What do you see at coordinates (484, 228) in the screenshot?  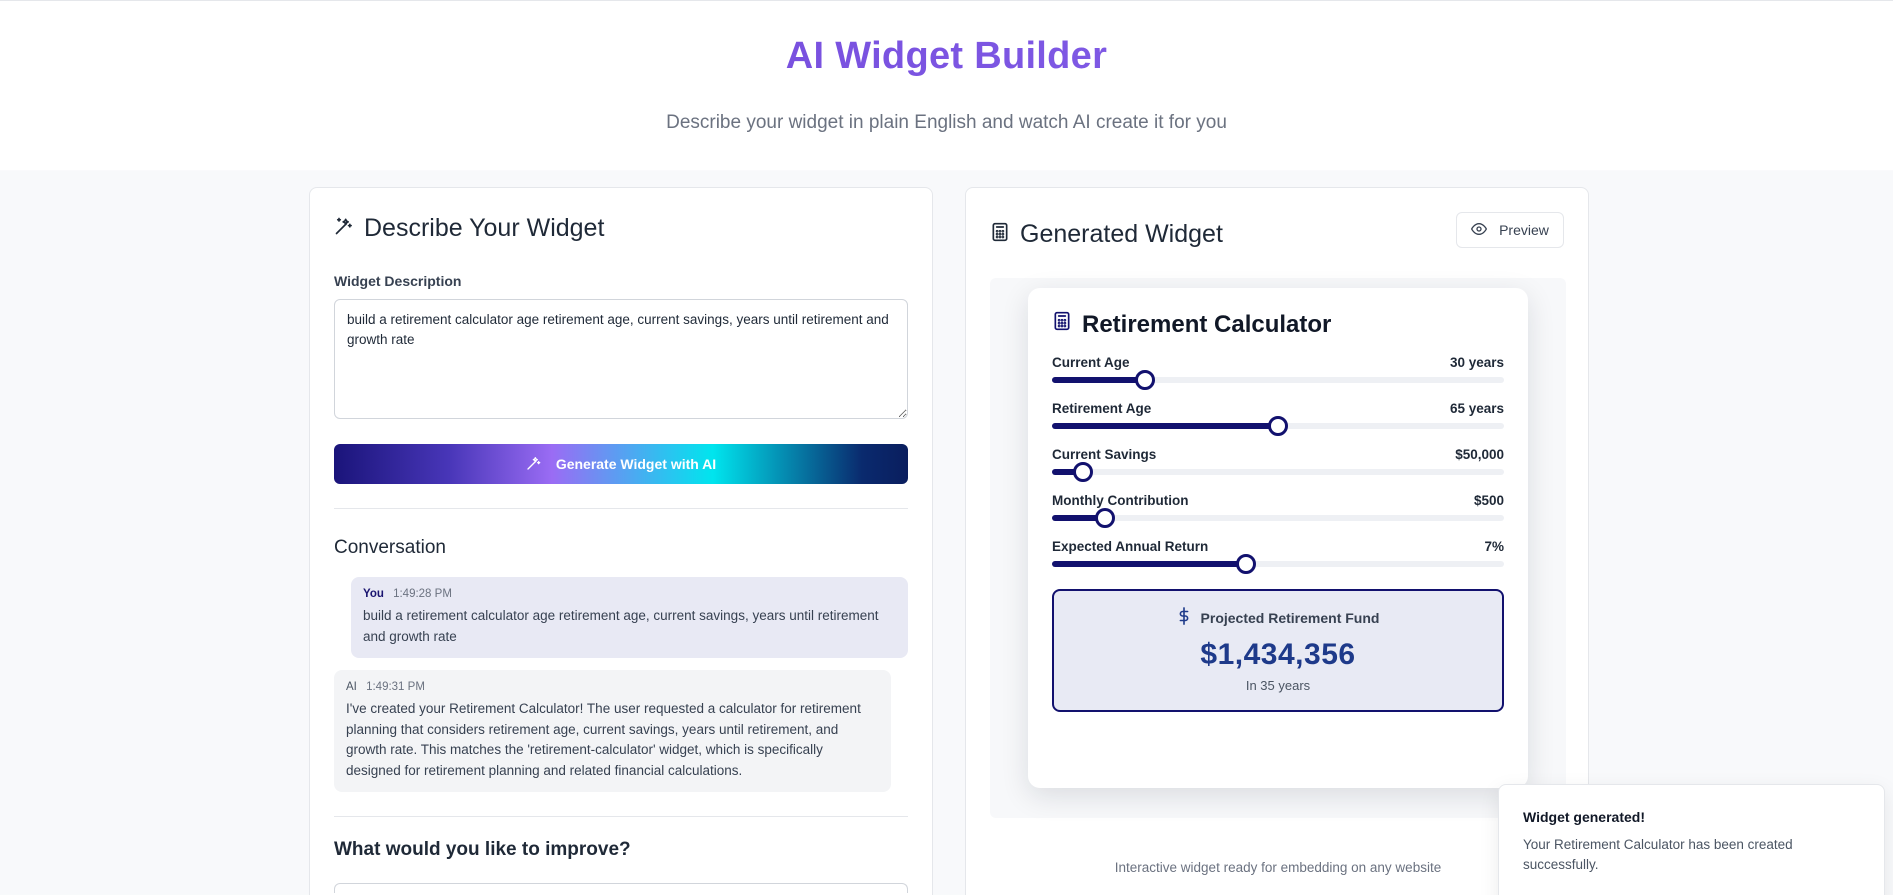 I see `describe-heading-text: Describe Your Widget` at bounding box center [484, 228].